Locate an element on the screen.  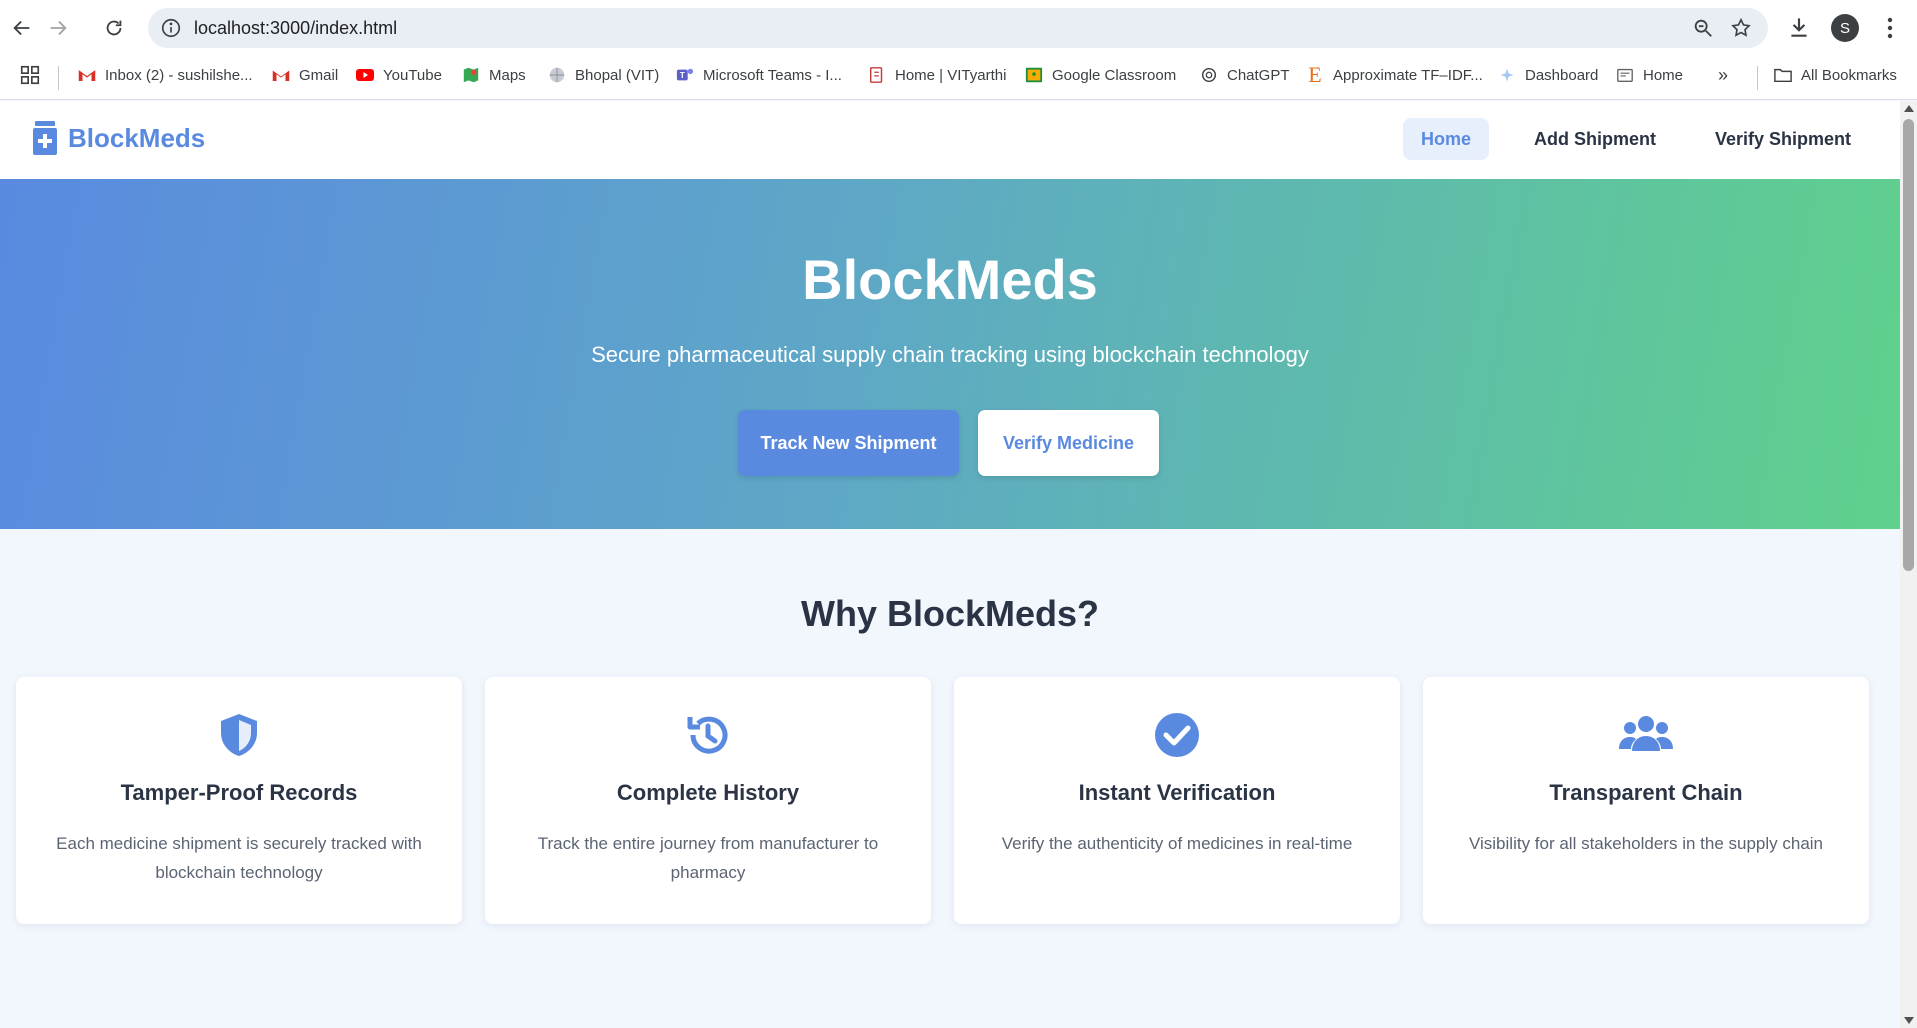
bookmark-dashboard: Dashboard is located at coordinates (1548, 75).